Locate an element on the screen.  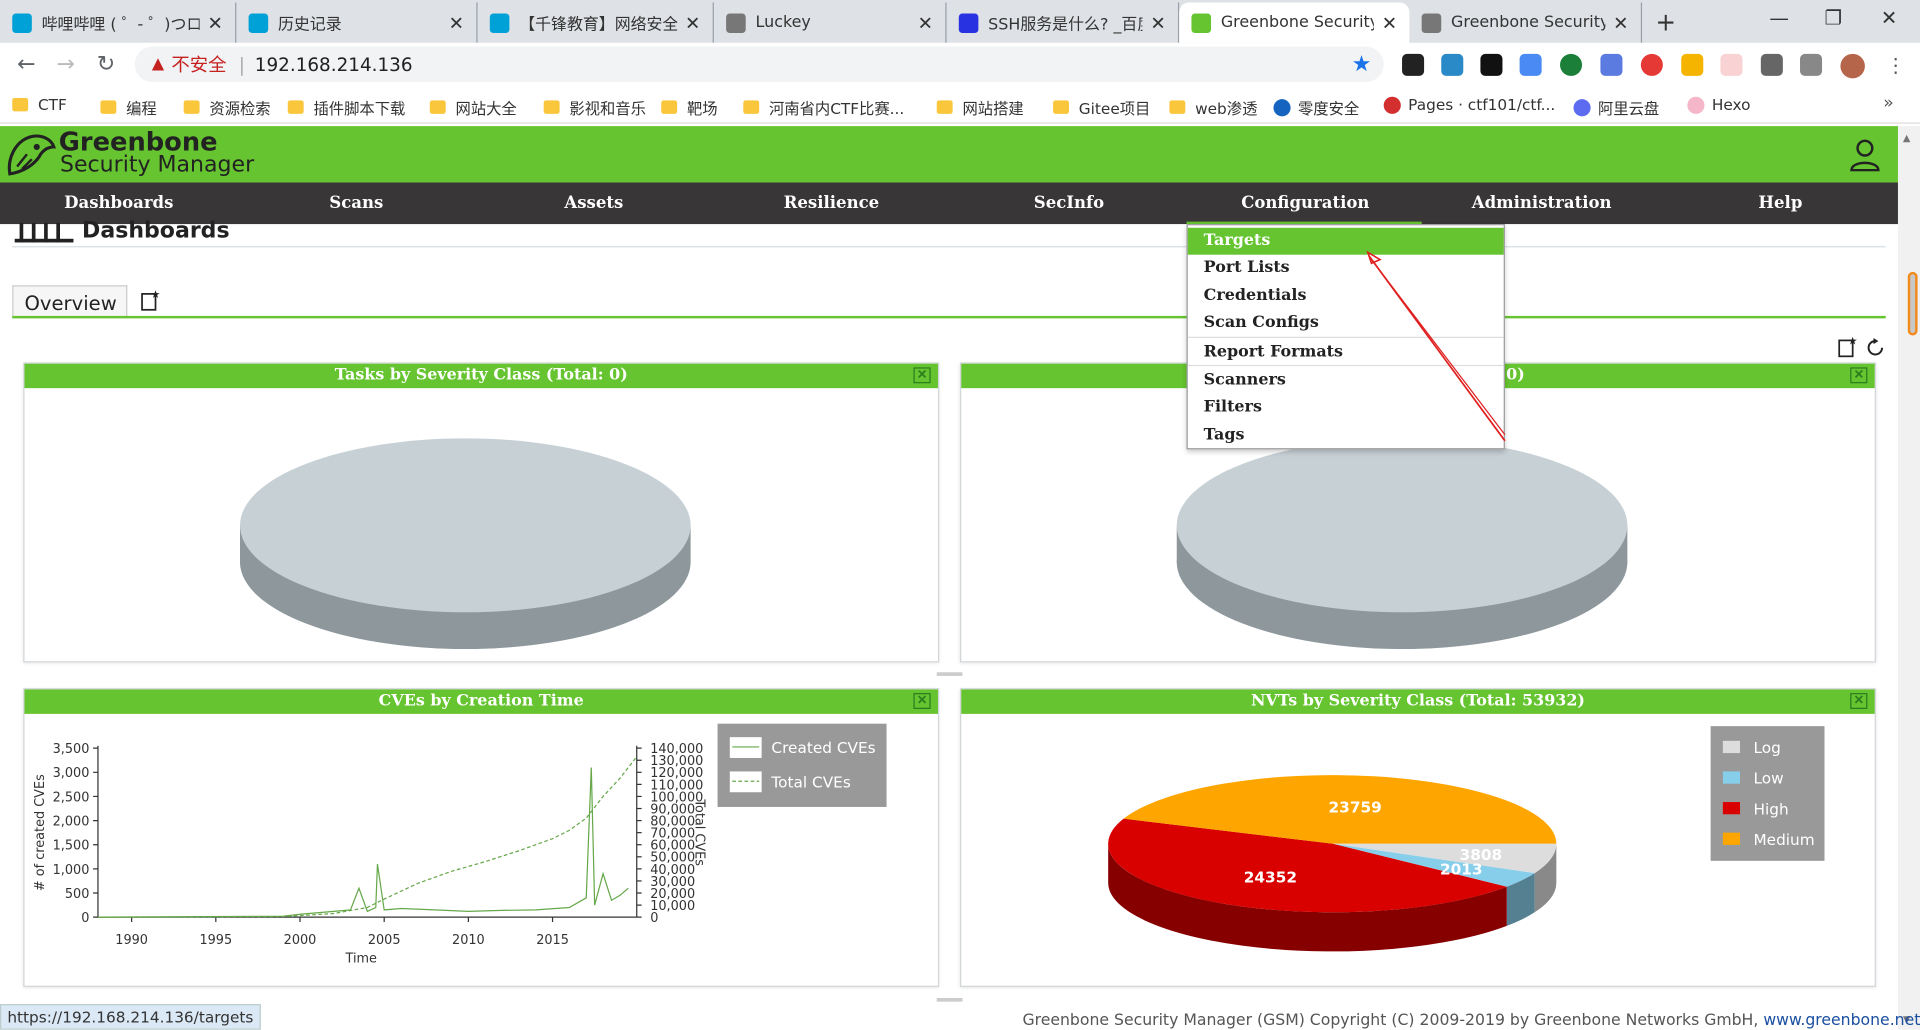
panel-title: CVEs by Creation Time ✕ is located at coordinates (481, 701).